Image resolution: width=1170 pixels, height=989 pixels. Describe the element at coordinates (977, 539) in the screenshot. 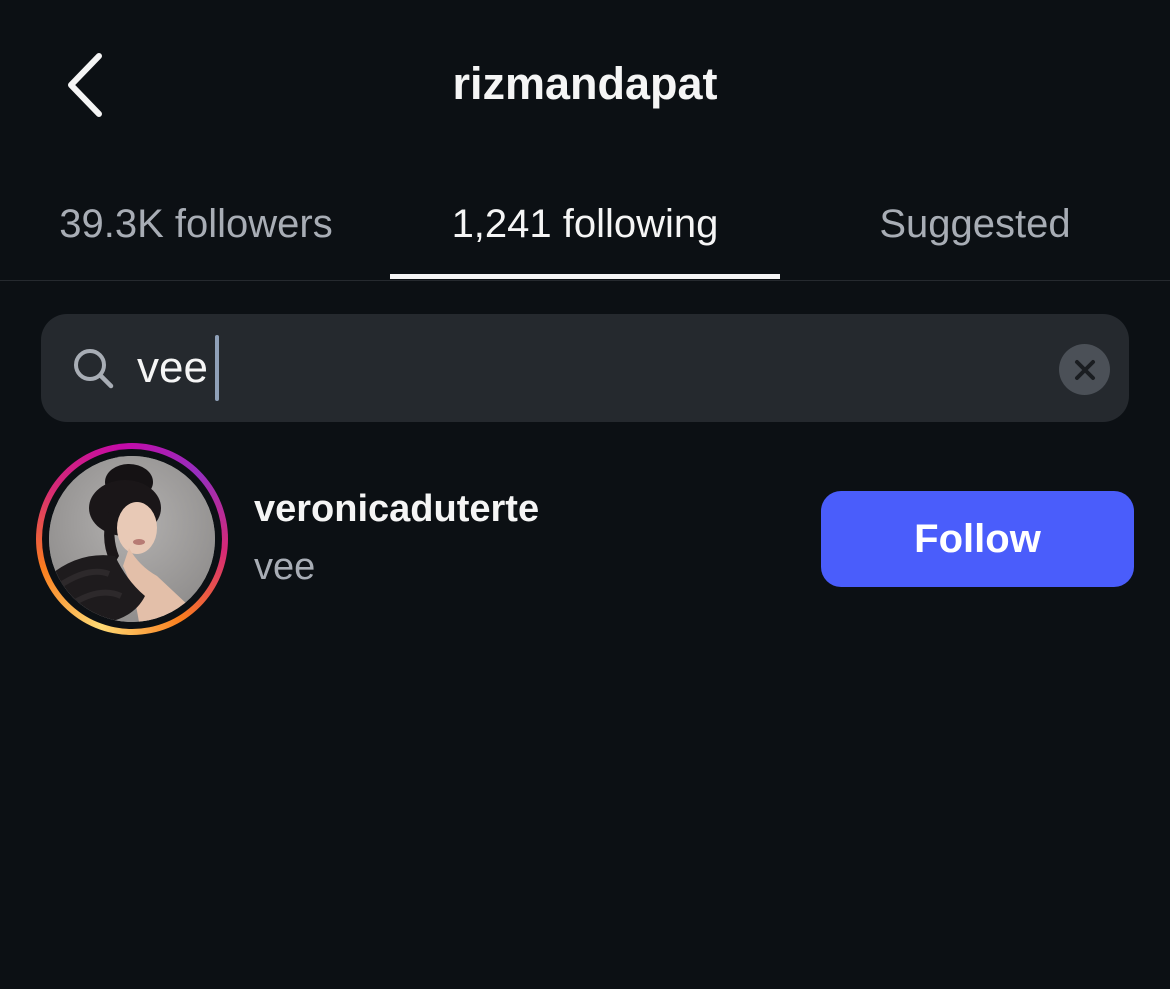

I see `follow-button: Follow` at that location.